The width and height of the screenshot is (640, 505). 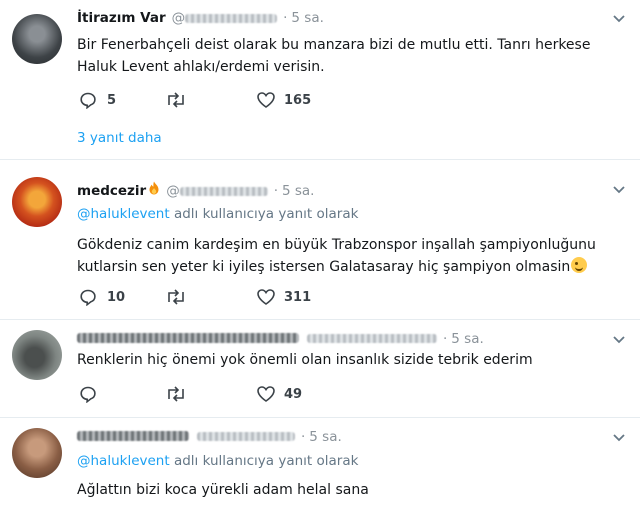 What do you see at coordinates (119, 138) in the screenshot?
I see `show-more-replies-link: 3 yanıt daha` at bounding box center [119, 138].